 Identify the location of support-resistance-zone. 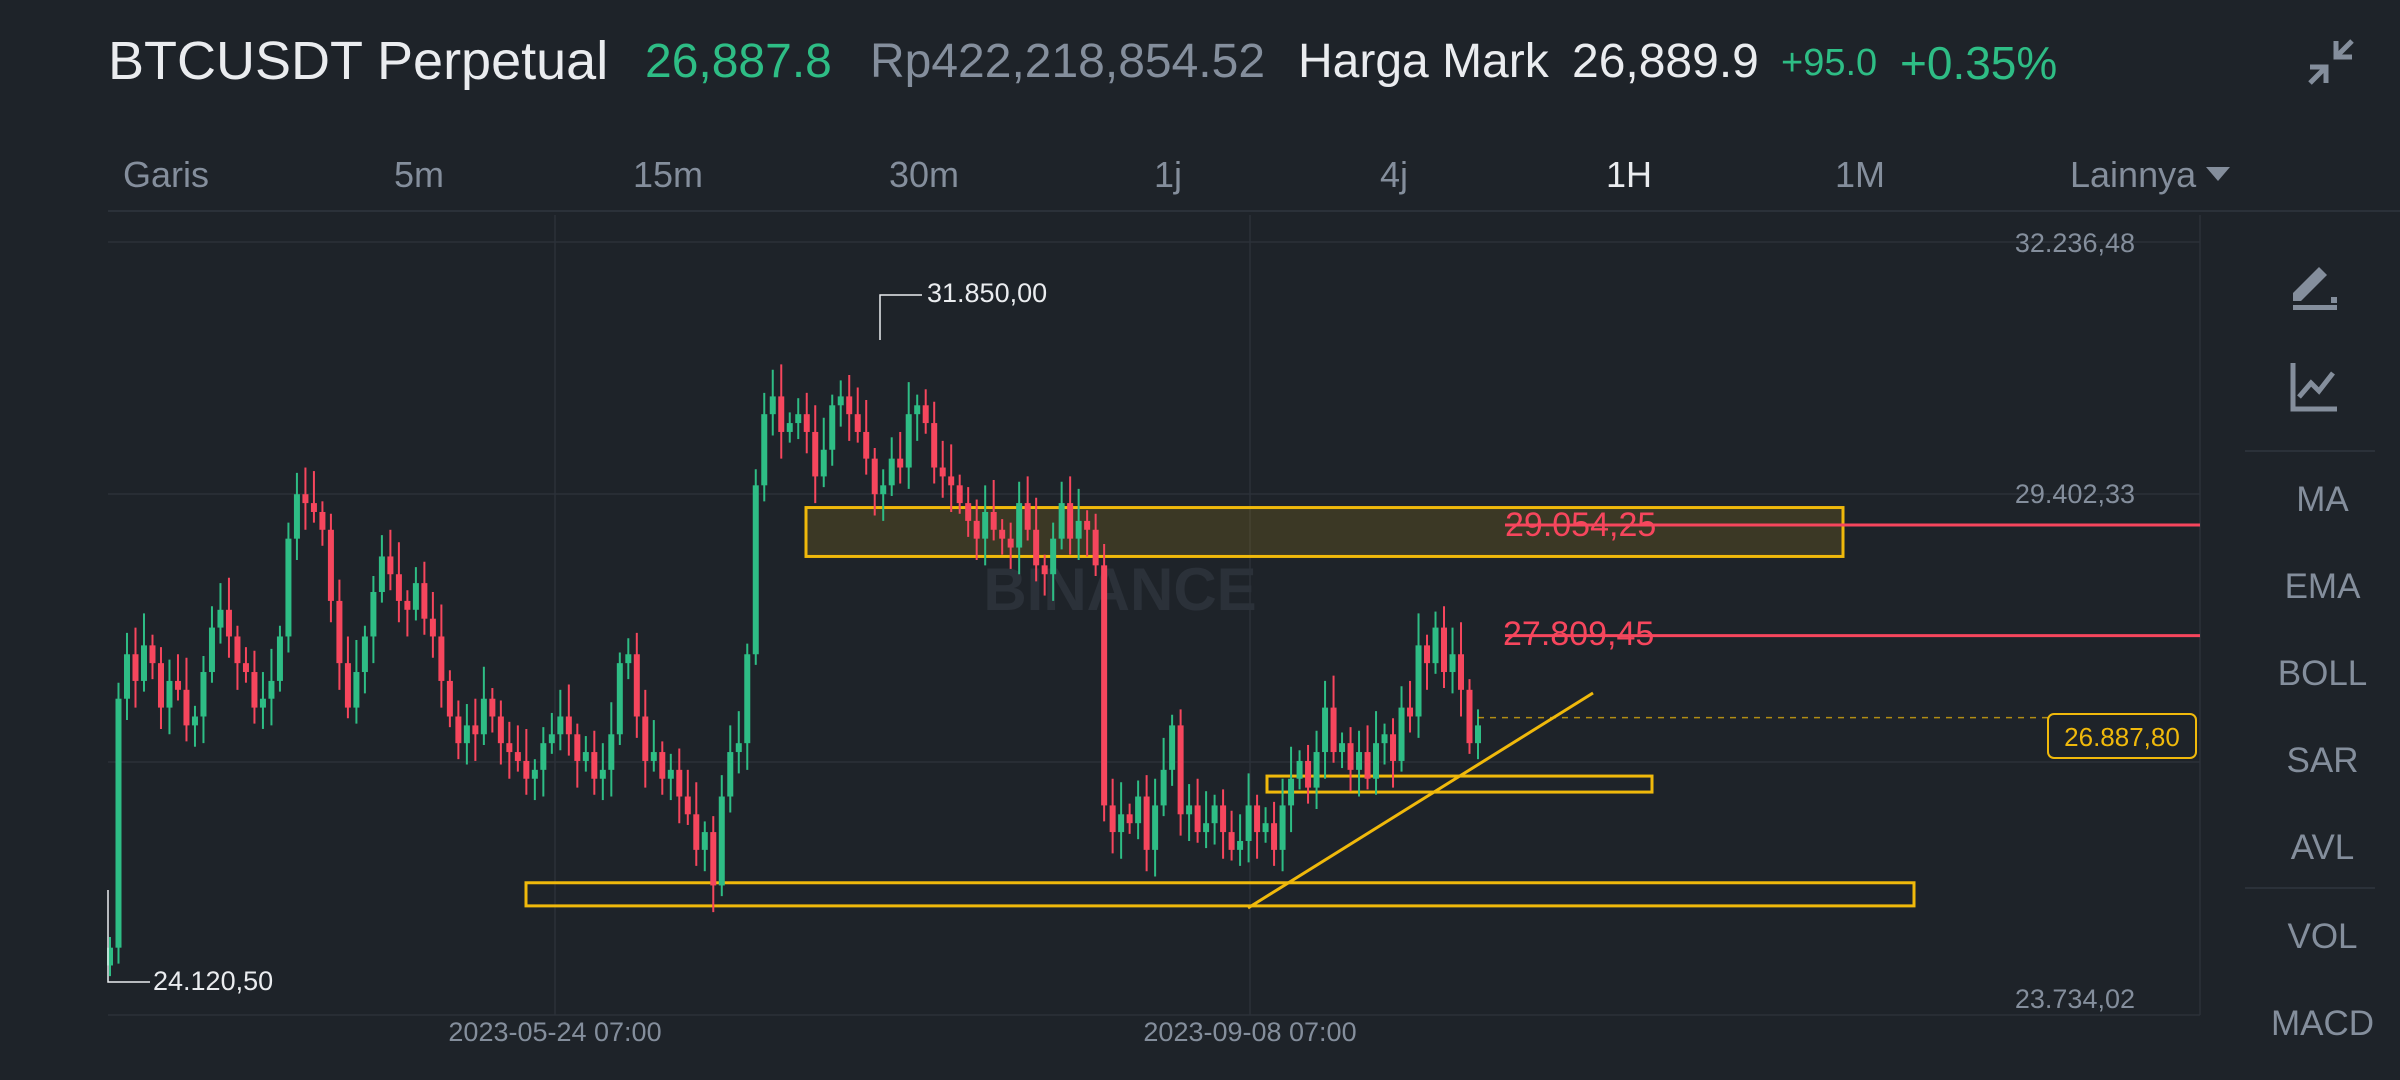
(1220, 894).